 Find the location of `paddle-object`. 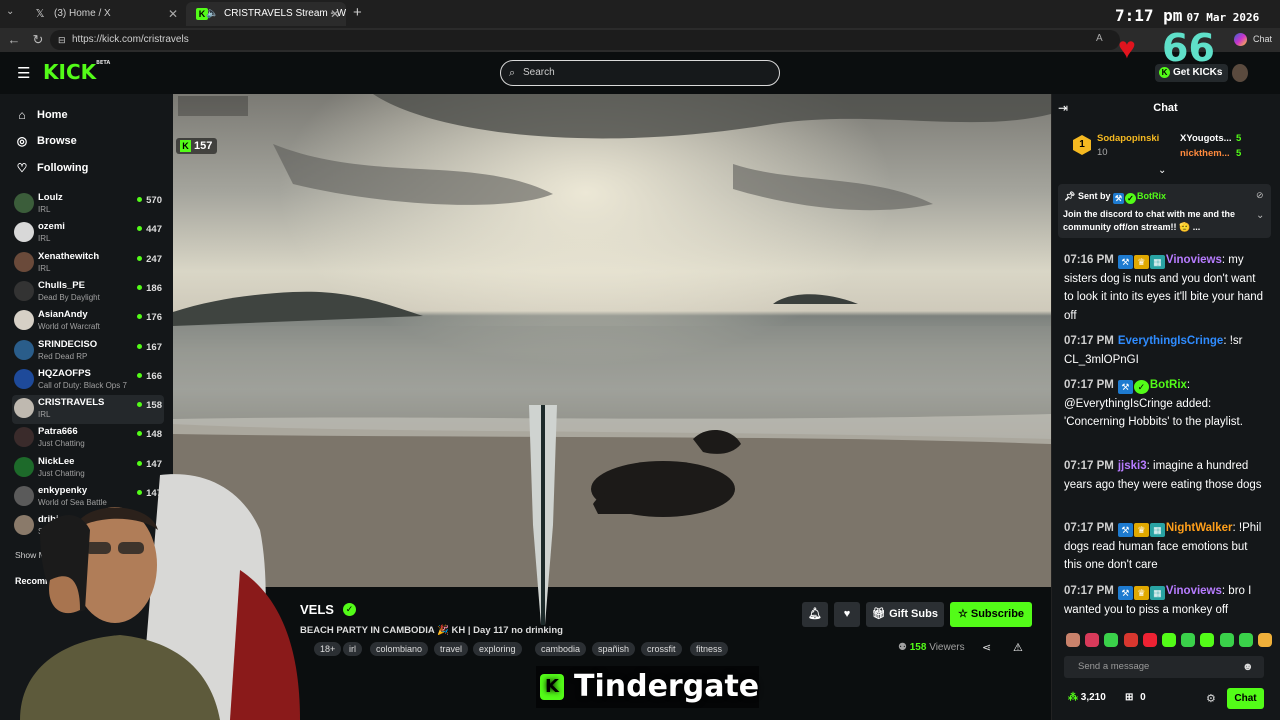

paddle-object is located at coordinates (543, 515).